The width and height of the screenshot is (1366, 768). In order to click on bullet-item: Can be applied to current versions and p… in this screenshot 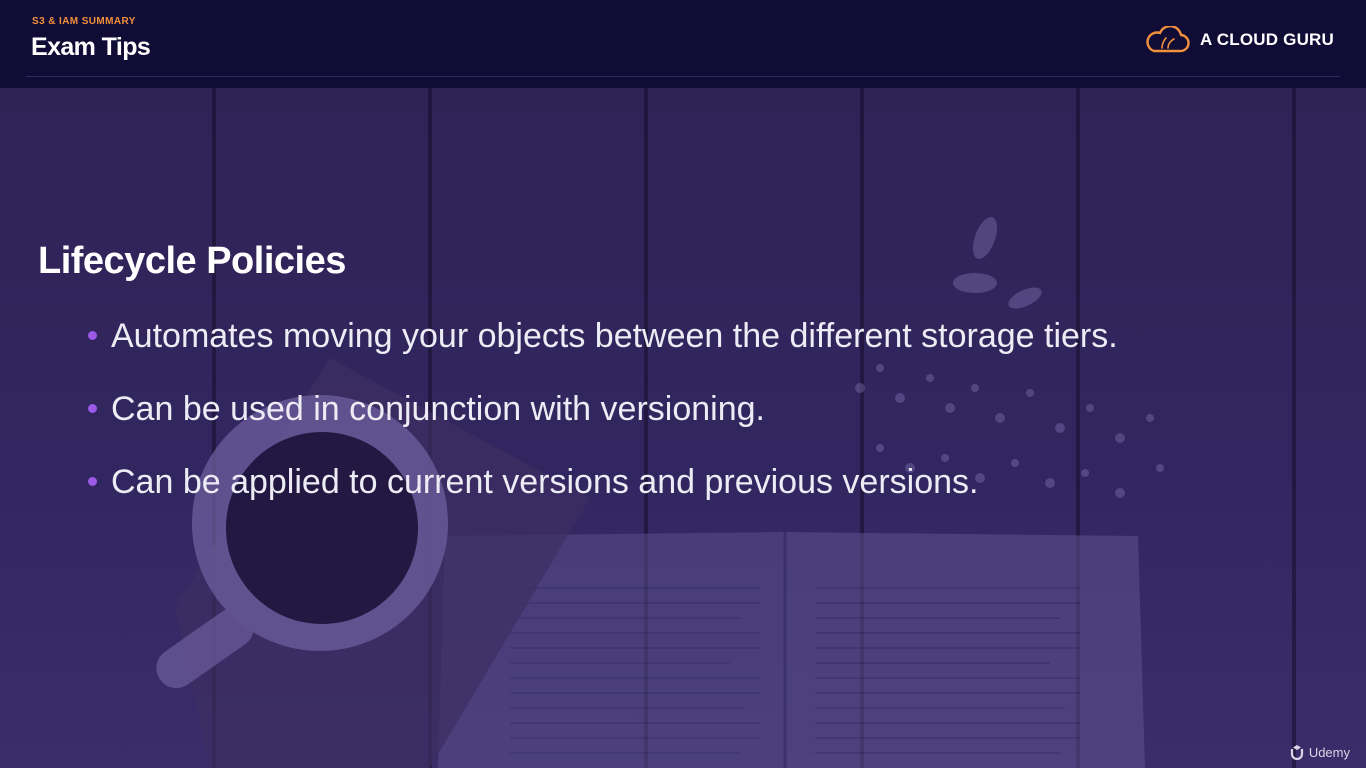, I will do `click(603, 492)`.